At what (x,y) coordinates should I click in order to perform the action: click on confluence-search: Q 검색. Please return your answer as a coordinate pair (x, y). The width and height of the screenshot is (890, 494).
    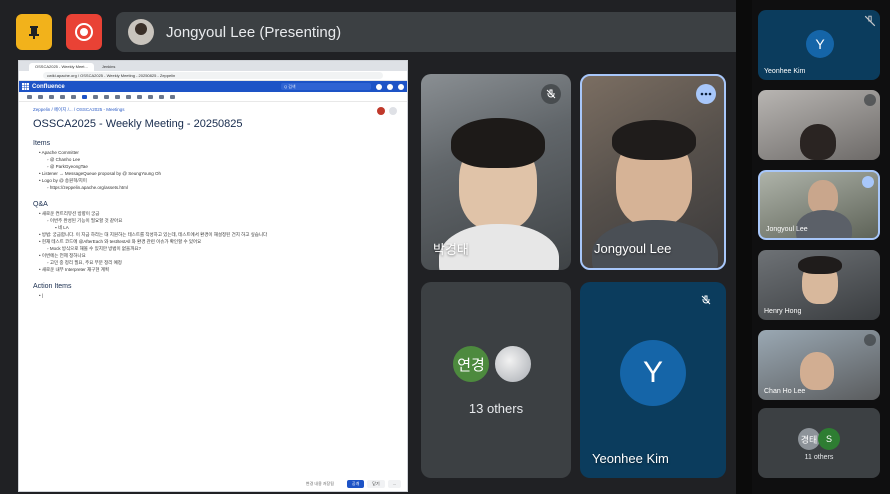
    Looking at the image, I should click on (326, 86).